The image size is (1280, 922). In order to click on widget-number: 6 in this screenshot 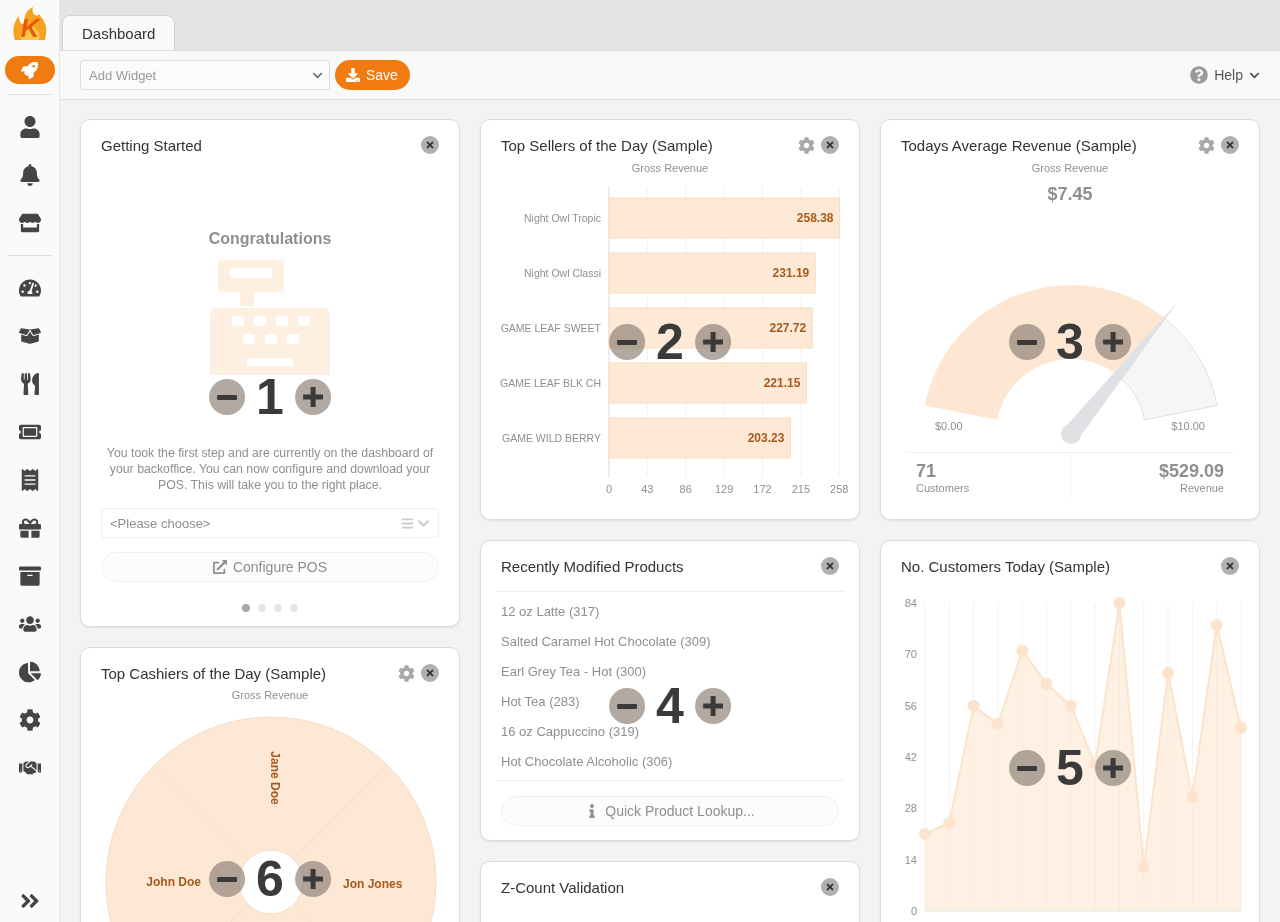, I will do `click(270, 879)`.